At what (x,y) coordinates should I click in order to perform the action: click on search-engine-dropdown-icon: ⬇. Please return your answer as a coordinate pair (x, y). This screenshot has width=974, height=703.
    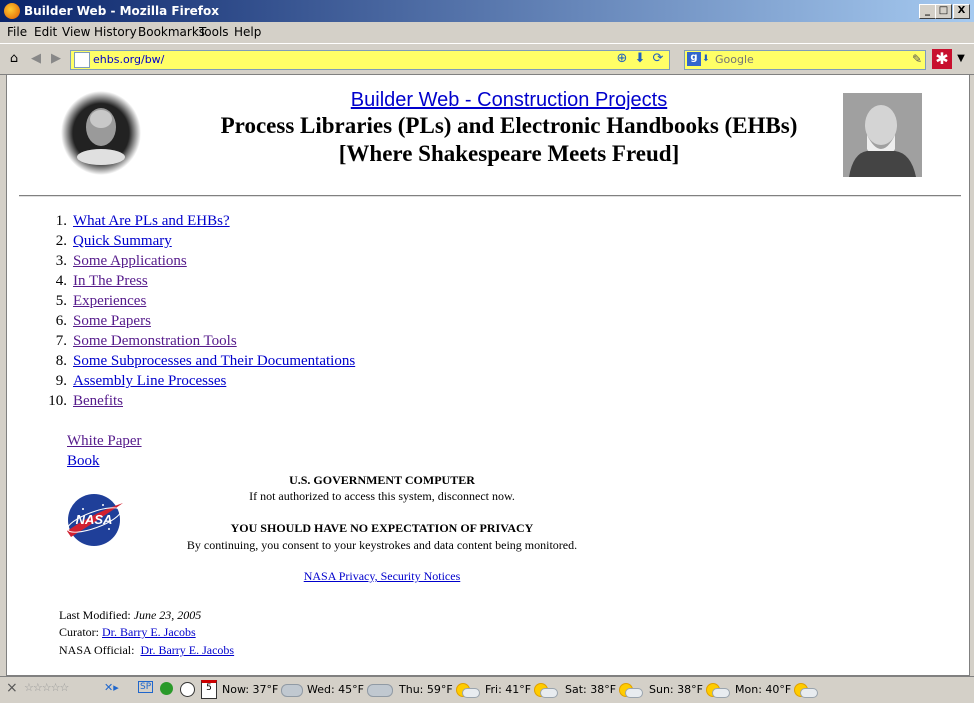
    Looking at the image, I should click on (706, 59).